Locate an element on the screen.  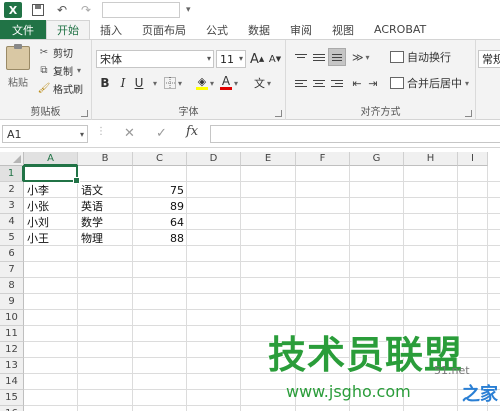
fill-color-button: ◈ ▾ is located at coordinates (205, 83).